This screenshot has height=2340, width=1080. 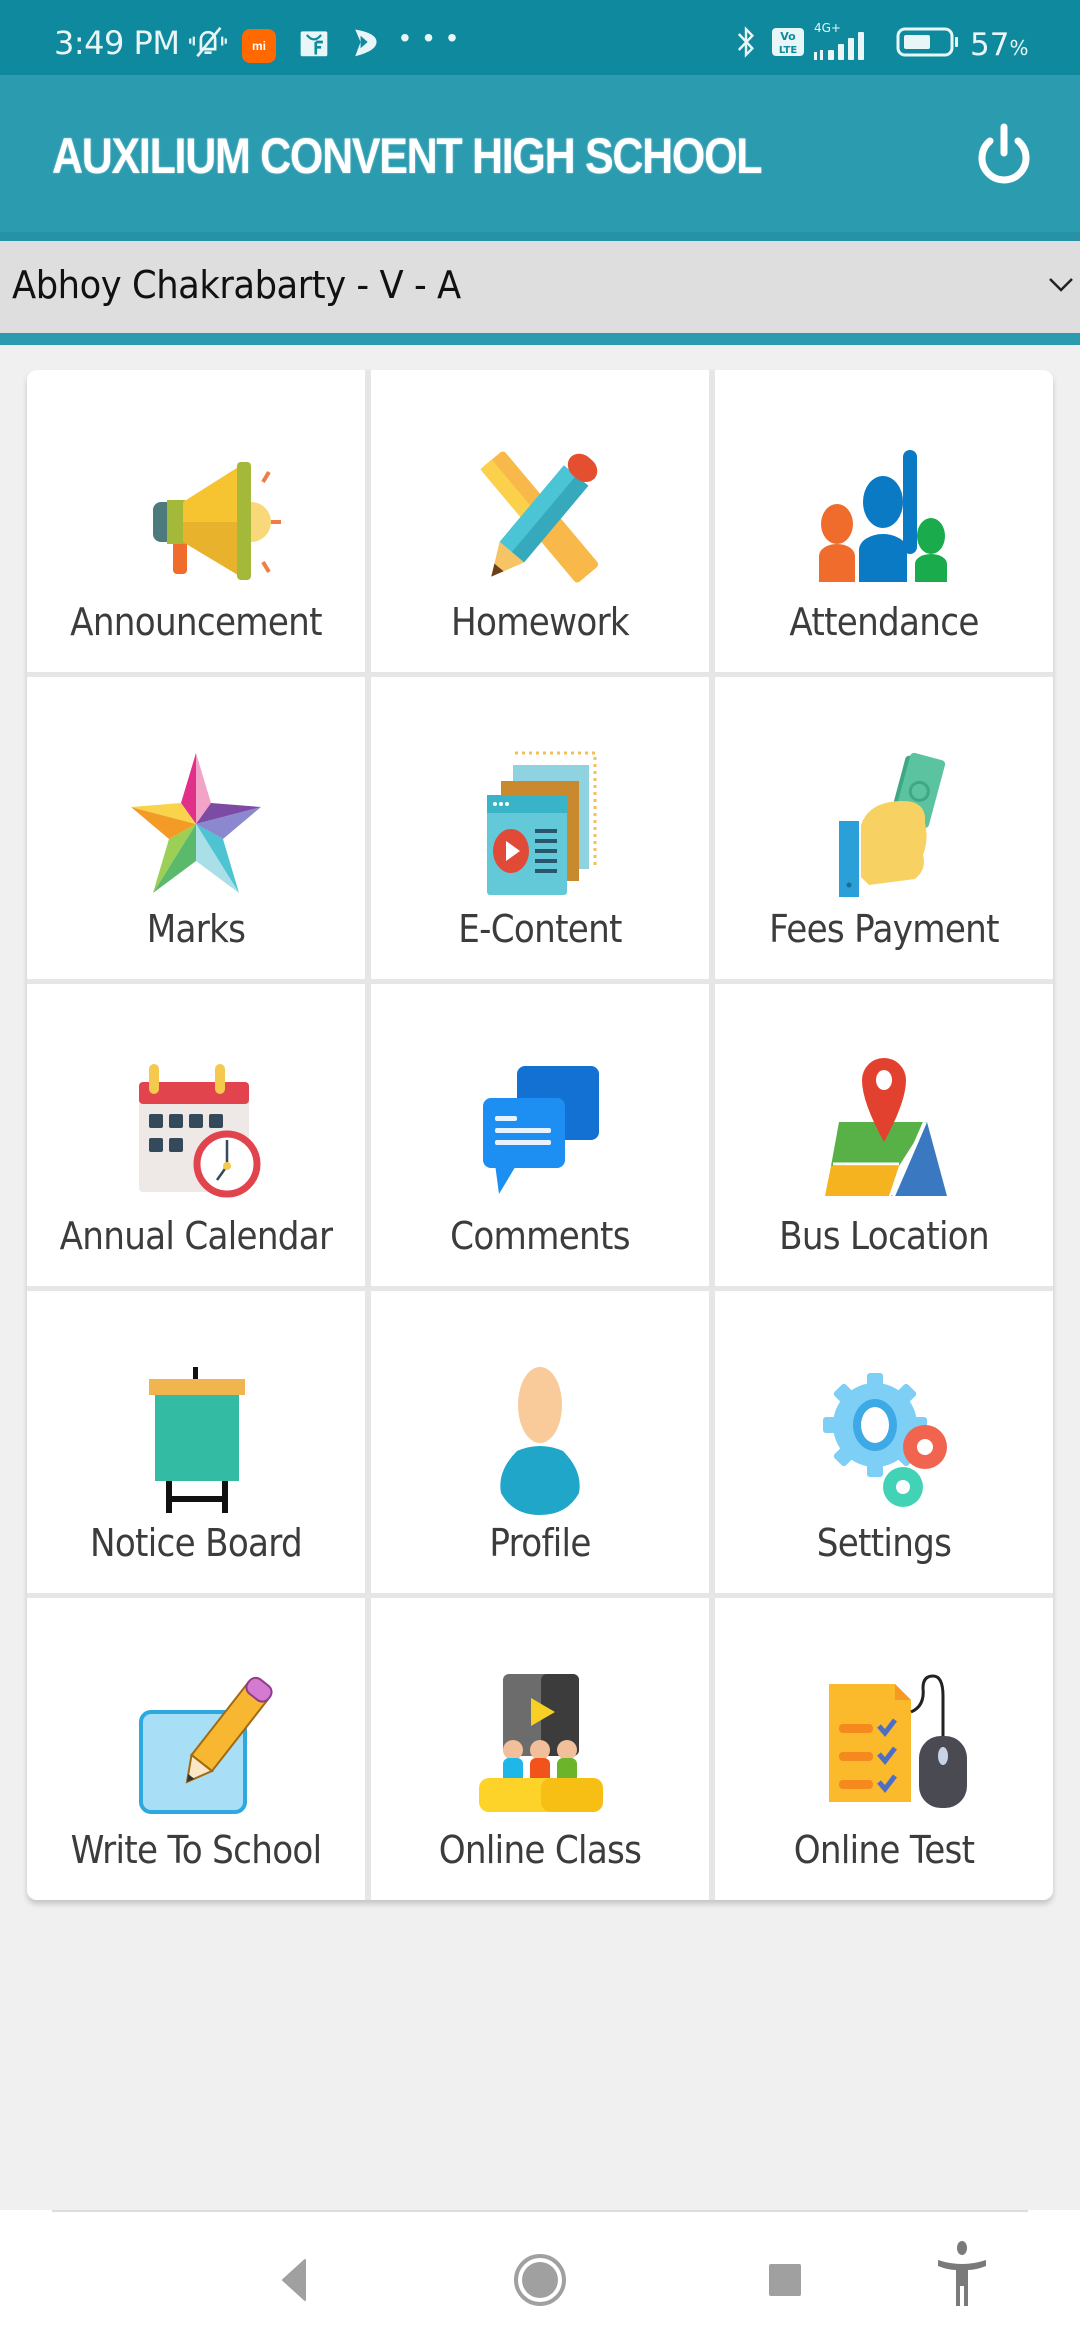 What do you see at coordinates (540, 1236) in the screenshot?
I see `tile-label: Comments` at bounding box center [540, 1236].